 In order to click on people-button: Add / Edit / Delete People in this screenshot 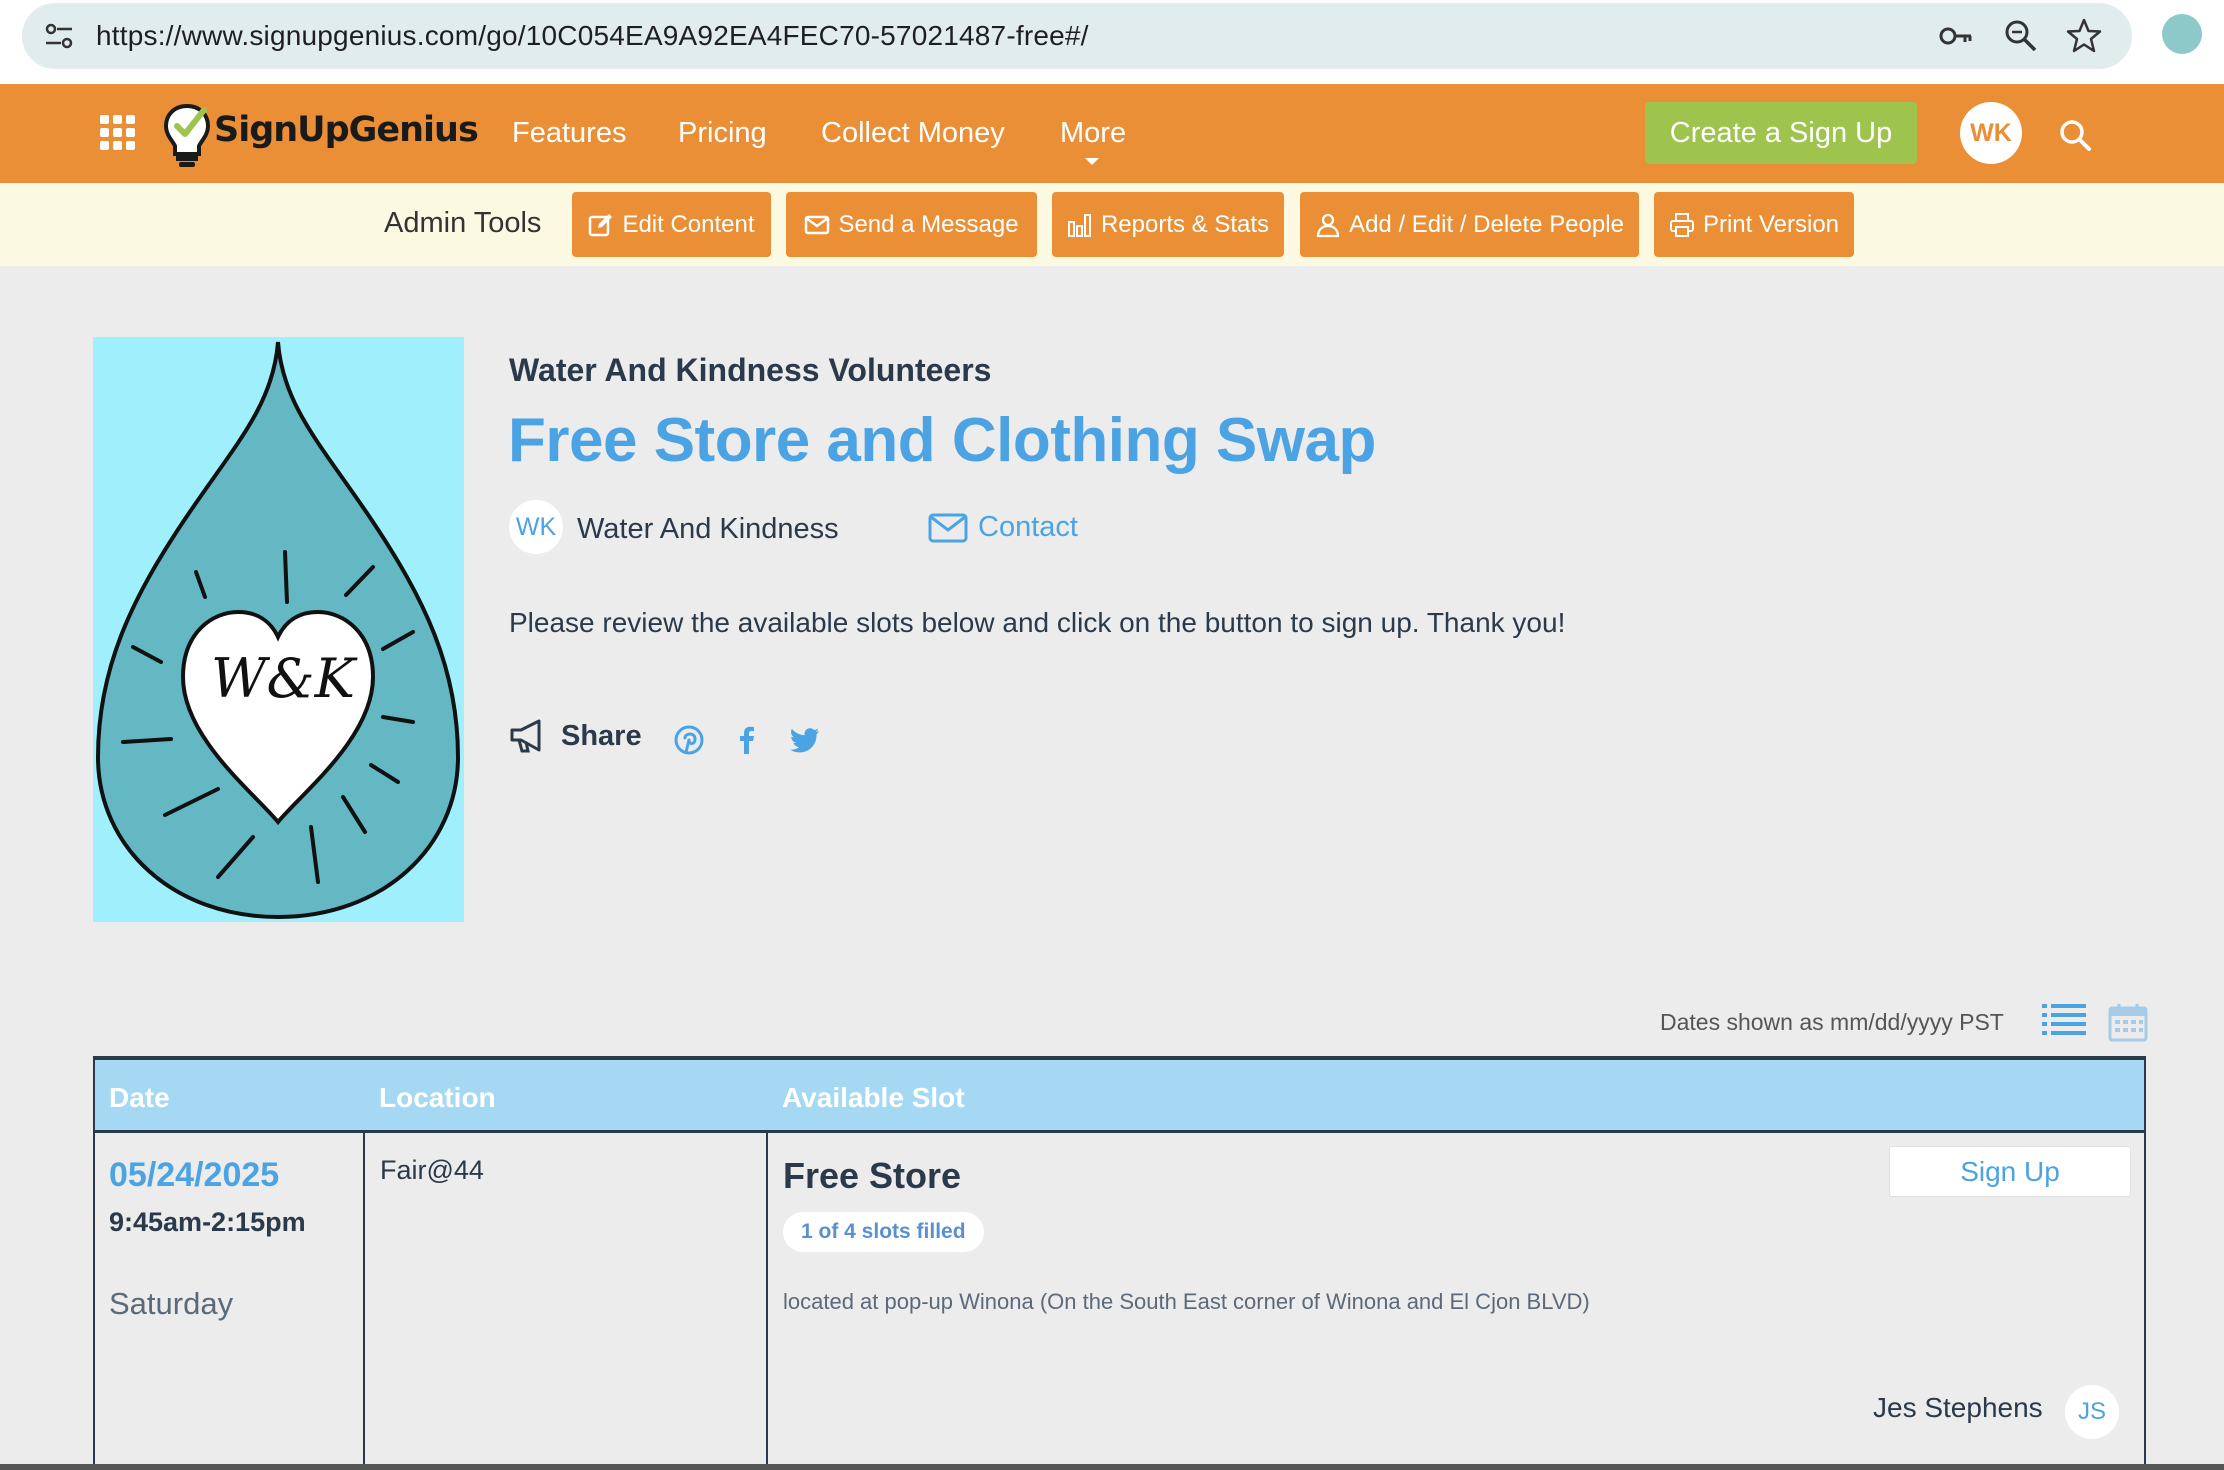, I will do `click(1469, 224)`.